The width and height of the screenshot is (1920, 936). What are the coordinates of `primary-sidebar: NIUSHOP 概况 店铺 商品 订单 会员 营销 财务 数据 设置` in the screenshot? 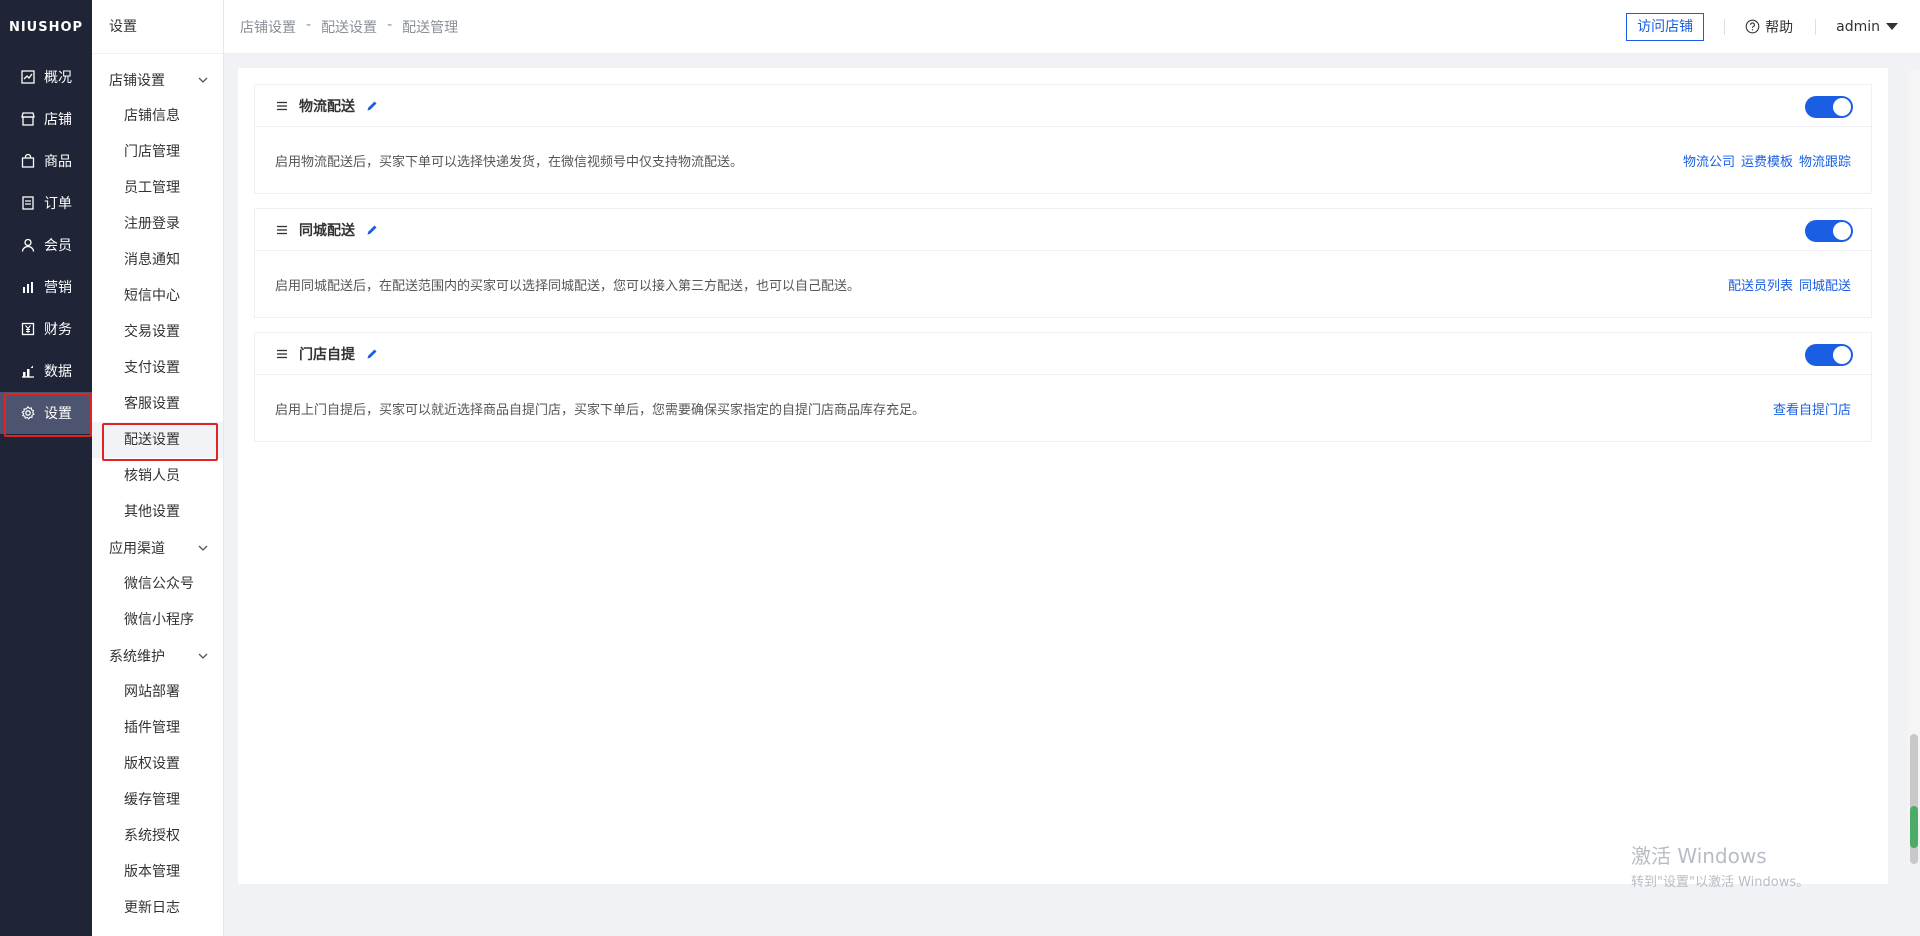 It's located at (46, 468).